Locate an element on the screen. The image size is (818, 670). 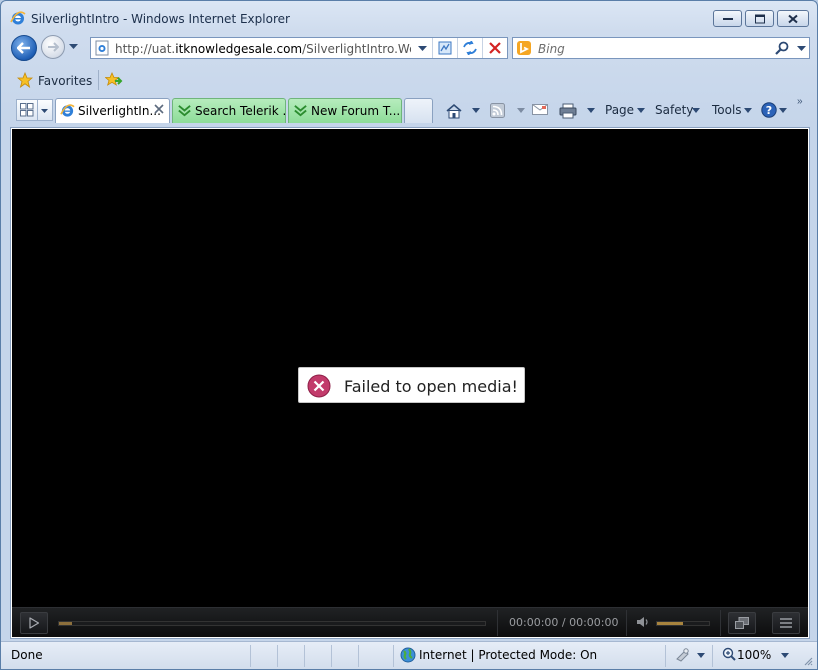
minimize-button is located at coordinates (727, 18).